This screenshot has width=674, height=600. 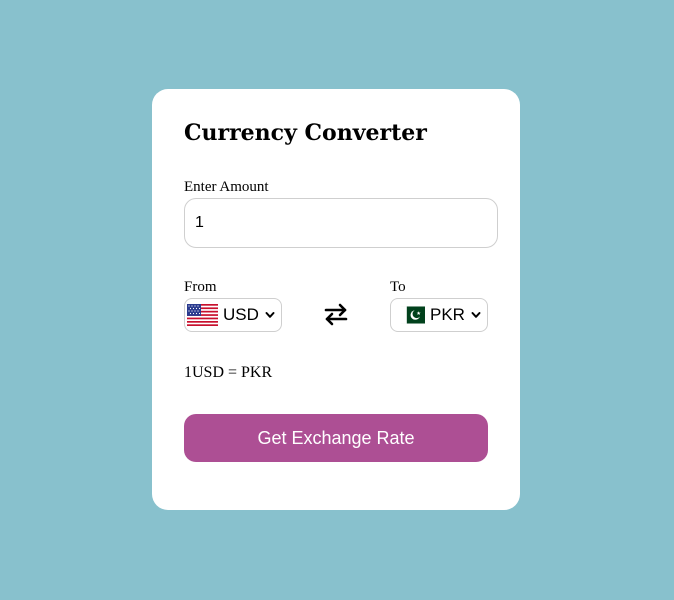 What do you see at coordinates (200, 287) in the screenshot?
I see `from-label: From` at bounding box center [200, 287].